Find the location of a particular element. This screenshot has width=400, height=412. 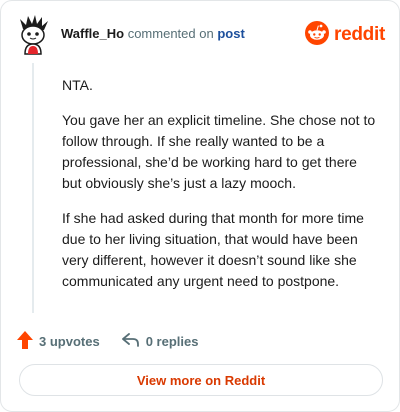

comment-header: Waffle_Ho commented on post reddit is located at coordinates (200, 35).